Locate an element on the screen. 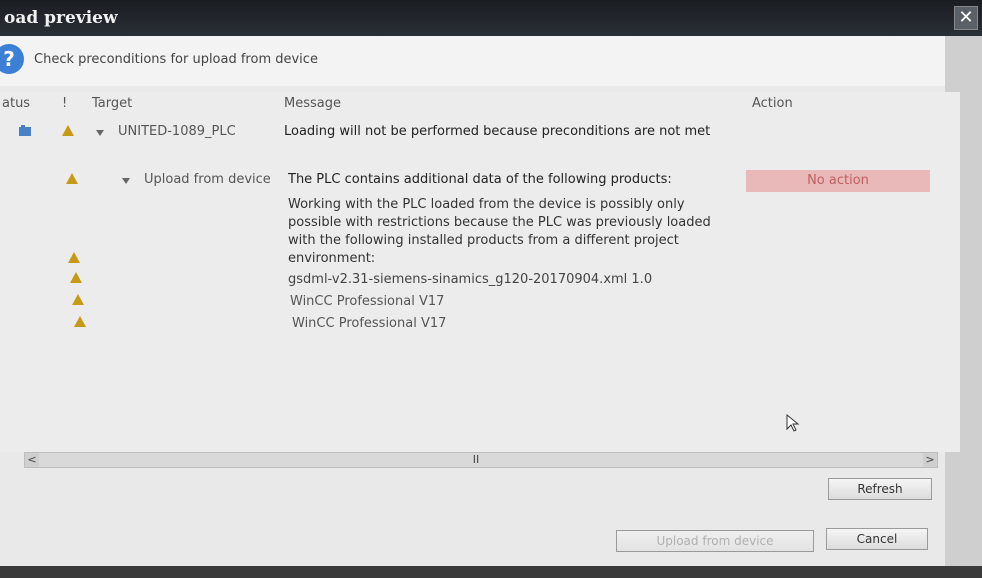 This screenshot has height=578, width=982. upload-button: Upload from device is located at coordinates (715, 541).